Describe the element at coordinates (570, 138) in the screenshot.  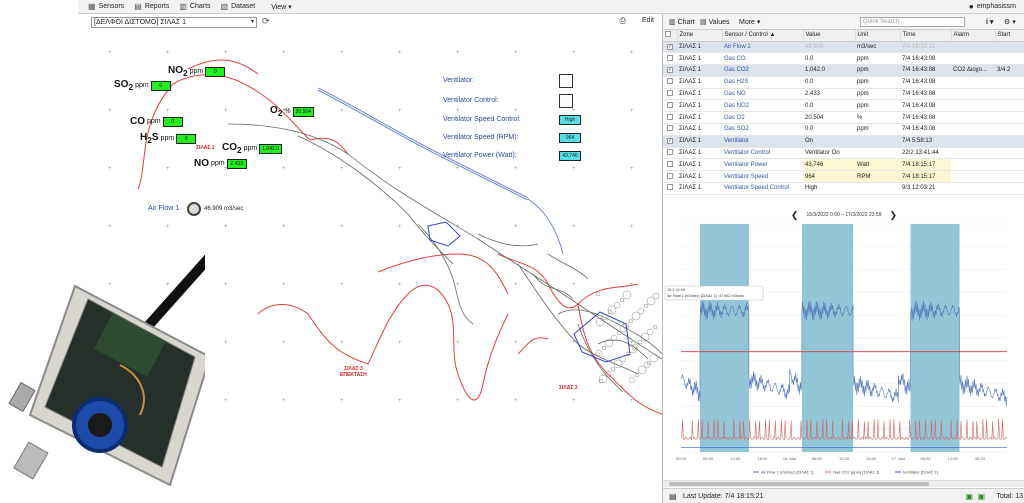
I see `ventilator-speed-value: 964` at that location.